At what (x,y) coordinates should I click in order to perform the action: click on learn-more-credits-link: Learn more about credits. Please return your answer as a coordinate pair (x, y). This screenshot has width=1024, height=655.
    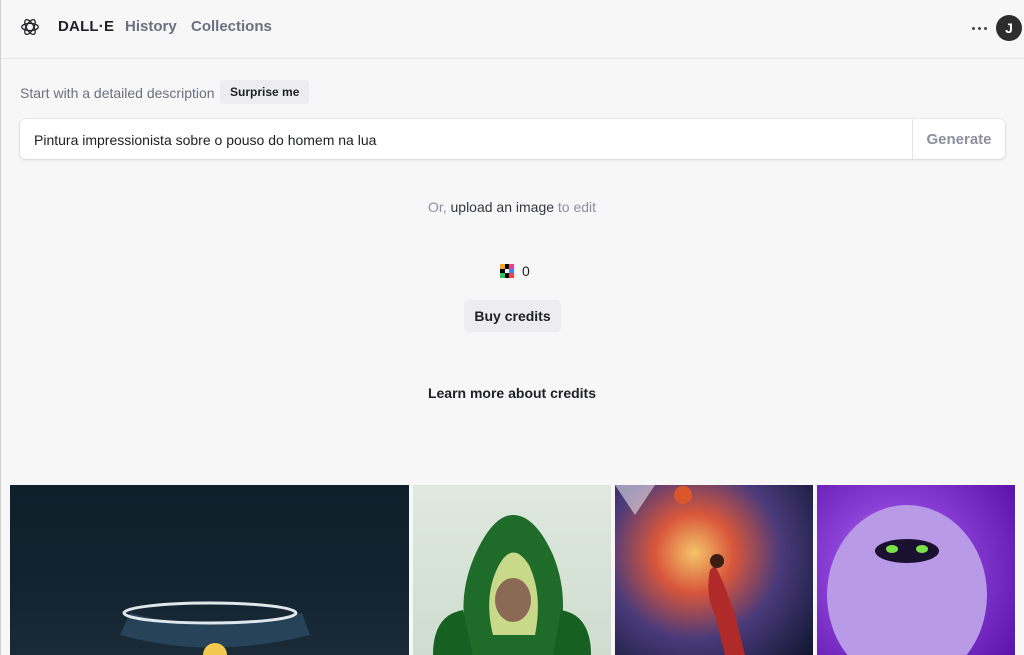
    Looking at the image, I should click on (512, 393).